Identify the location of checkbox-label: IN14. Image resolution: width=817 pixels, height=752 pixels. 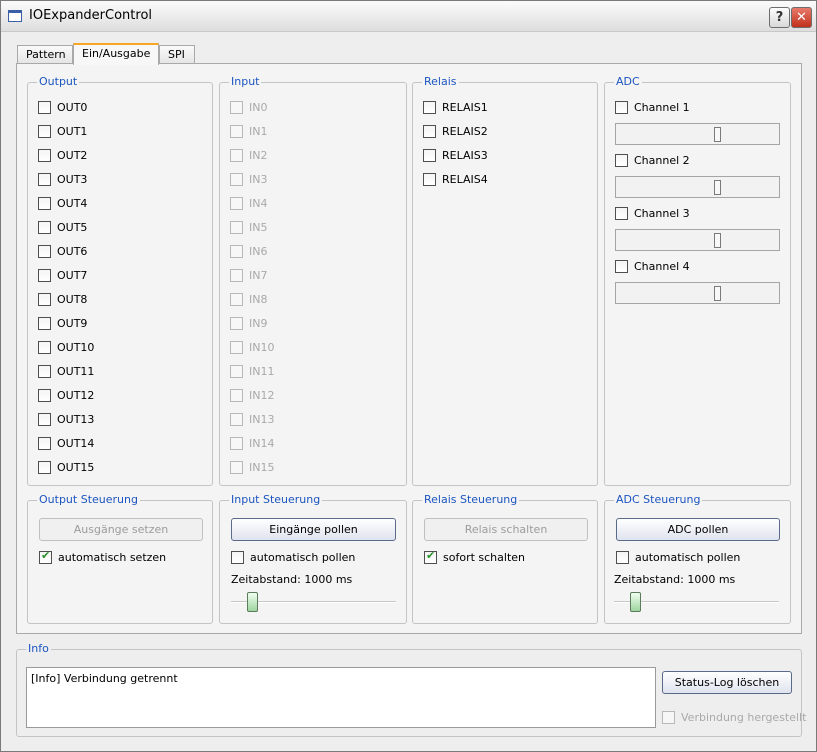
(262, 443).